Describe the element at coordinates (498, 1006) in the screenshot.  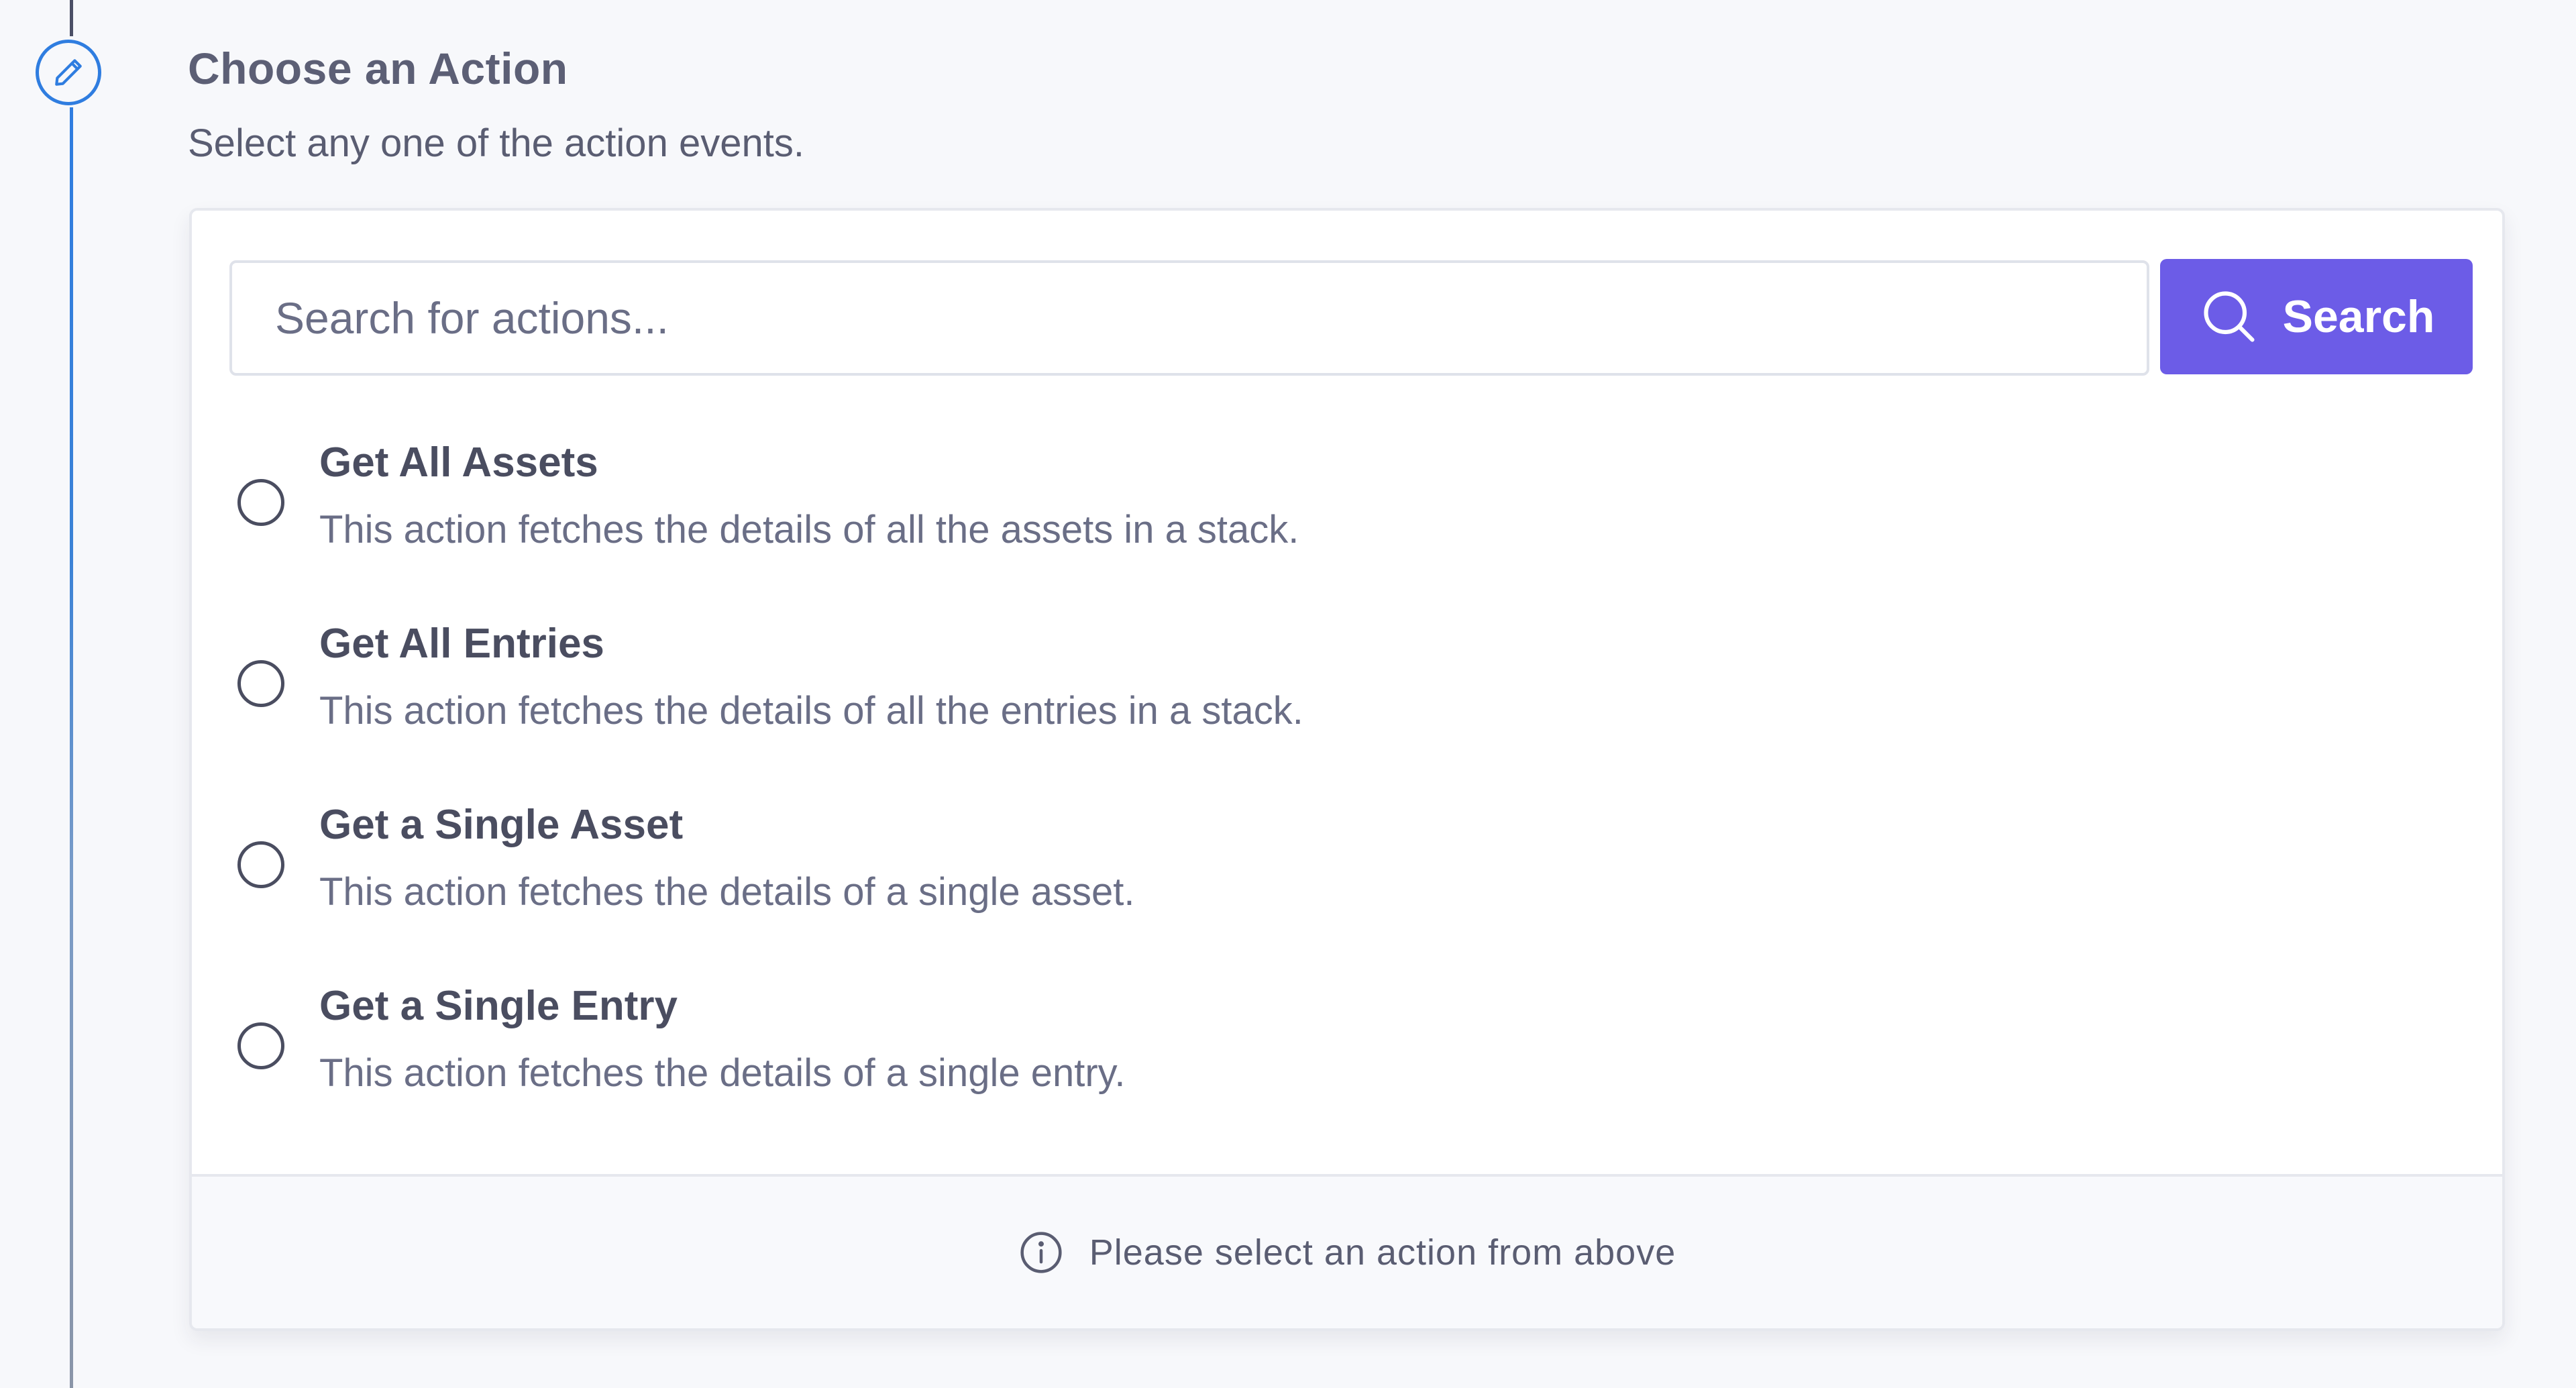
I see `action-title: Get a Single Entry` at that location.